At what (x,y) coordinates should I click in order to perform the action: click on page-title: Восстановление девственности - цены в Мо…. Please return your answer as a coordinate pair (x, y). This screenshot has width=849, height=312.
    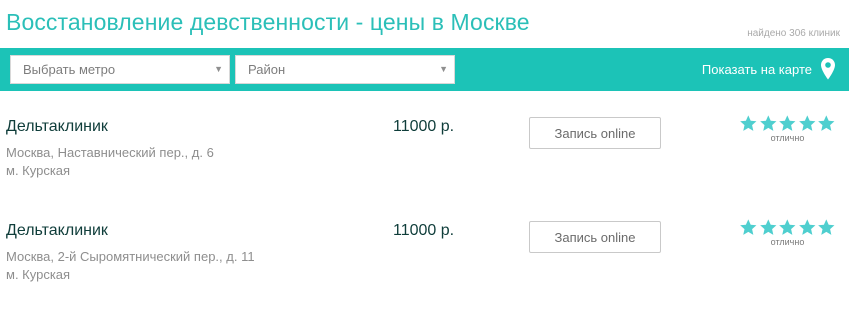
    Looking at the image, I should click on (268, 22).